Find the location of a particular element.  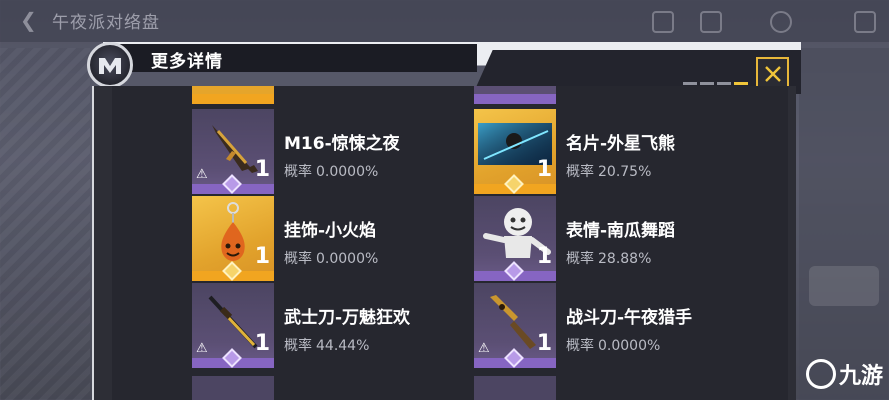

game-logo-icon is located at coordinates (110, 65).